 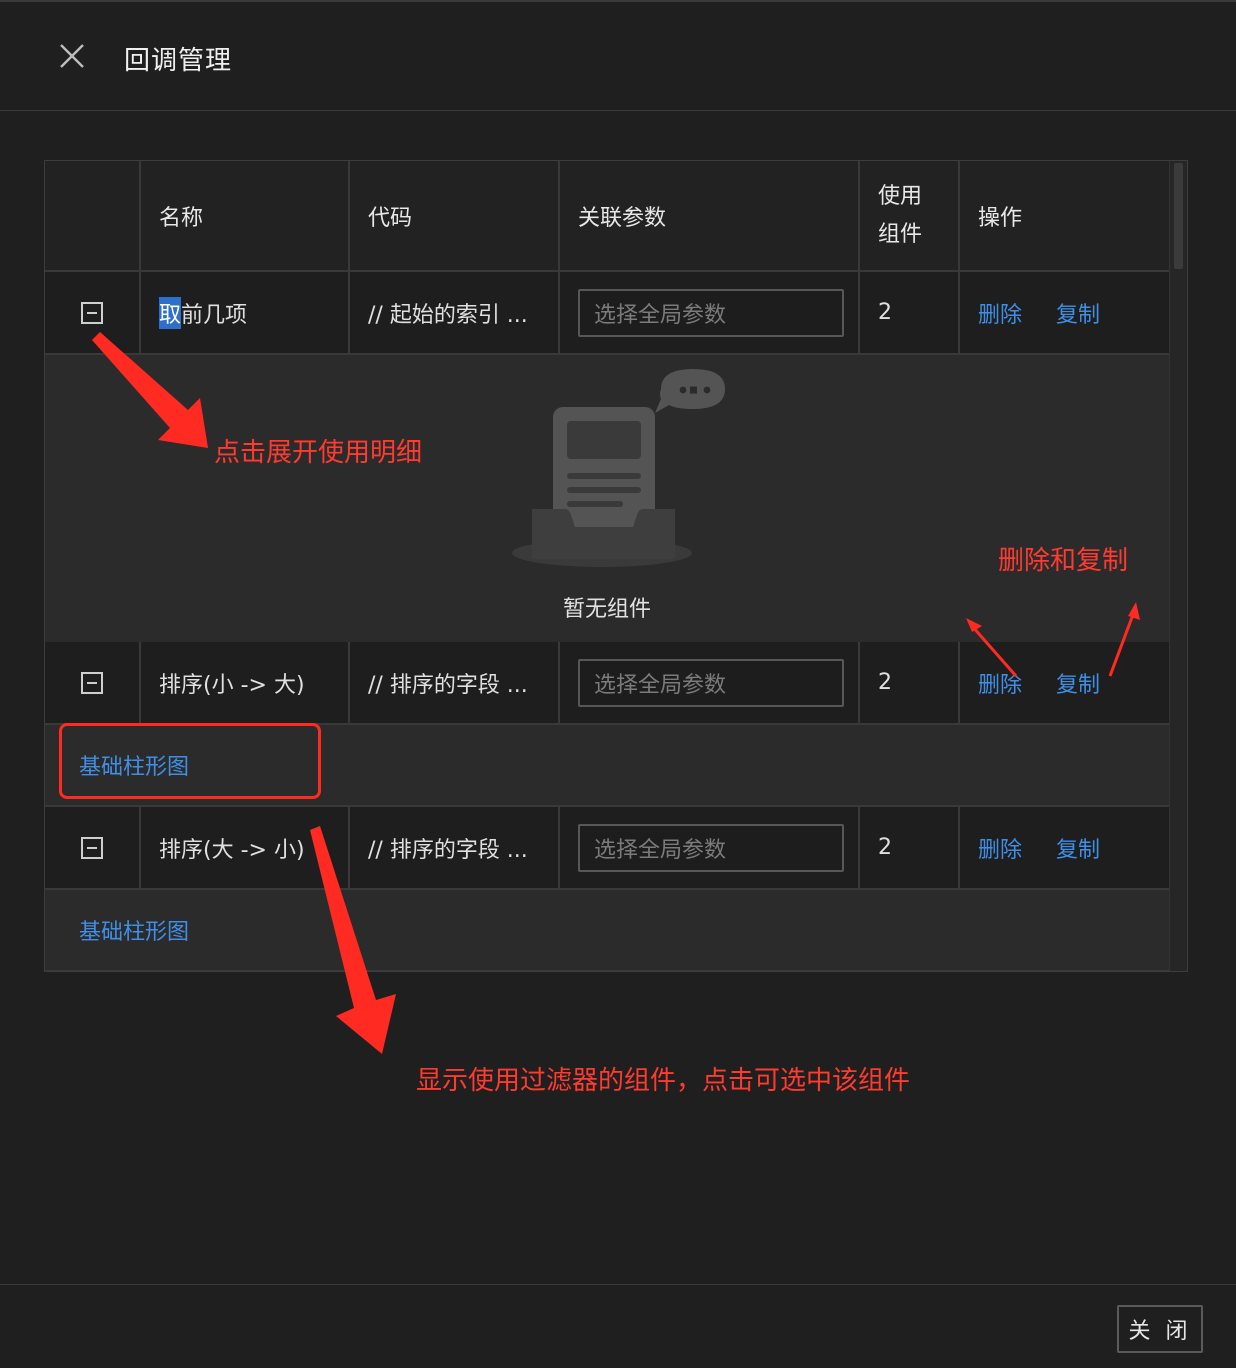 What do you see at coordinates (900, 196) in the screenshot?
I see `header-usage-line1: 使用` at bounding box center [900, 196].